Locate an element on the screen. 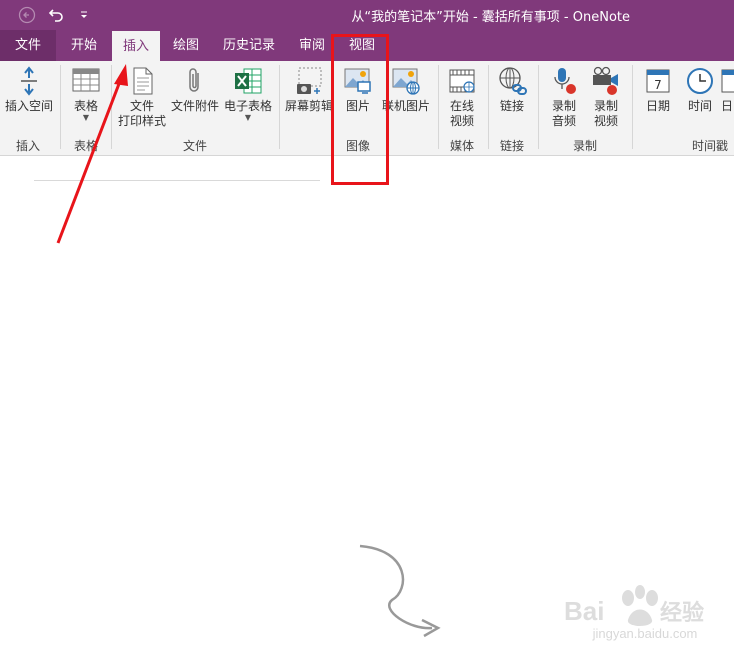 Image resolution: width=734 pixels, height=669 pixels. watermark-url: jingyan.baidu.com is located at coordinates (645, 633).